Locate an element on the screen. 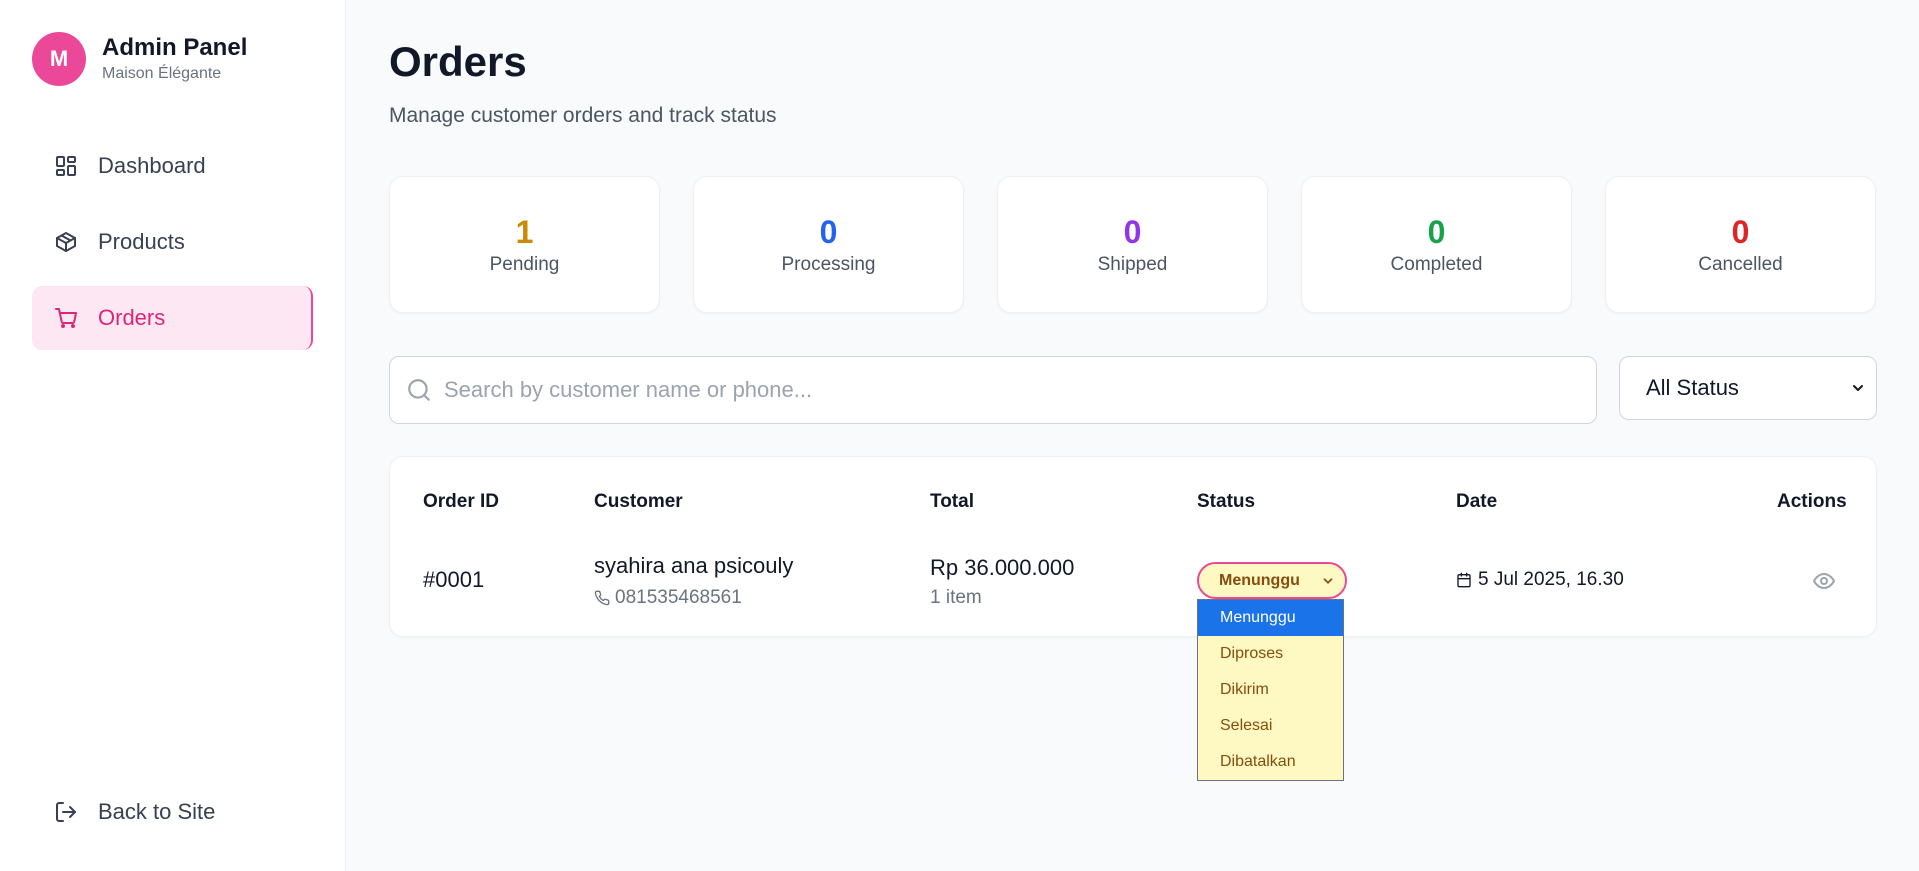  stat-value: 1 is located at coordinates (524, 231).